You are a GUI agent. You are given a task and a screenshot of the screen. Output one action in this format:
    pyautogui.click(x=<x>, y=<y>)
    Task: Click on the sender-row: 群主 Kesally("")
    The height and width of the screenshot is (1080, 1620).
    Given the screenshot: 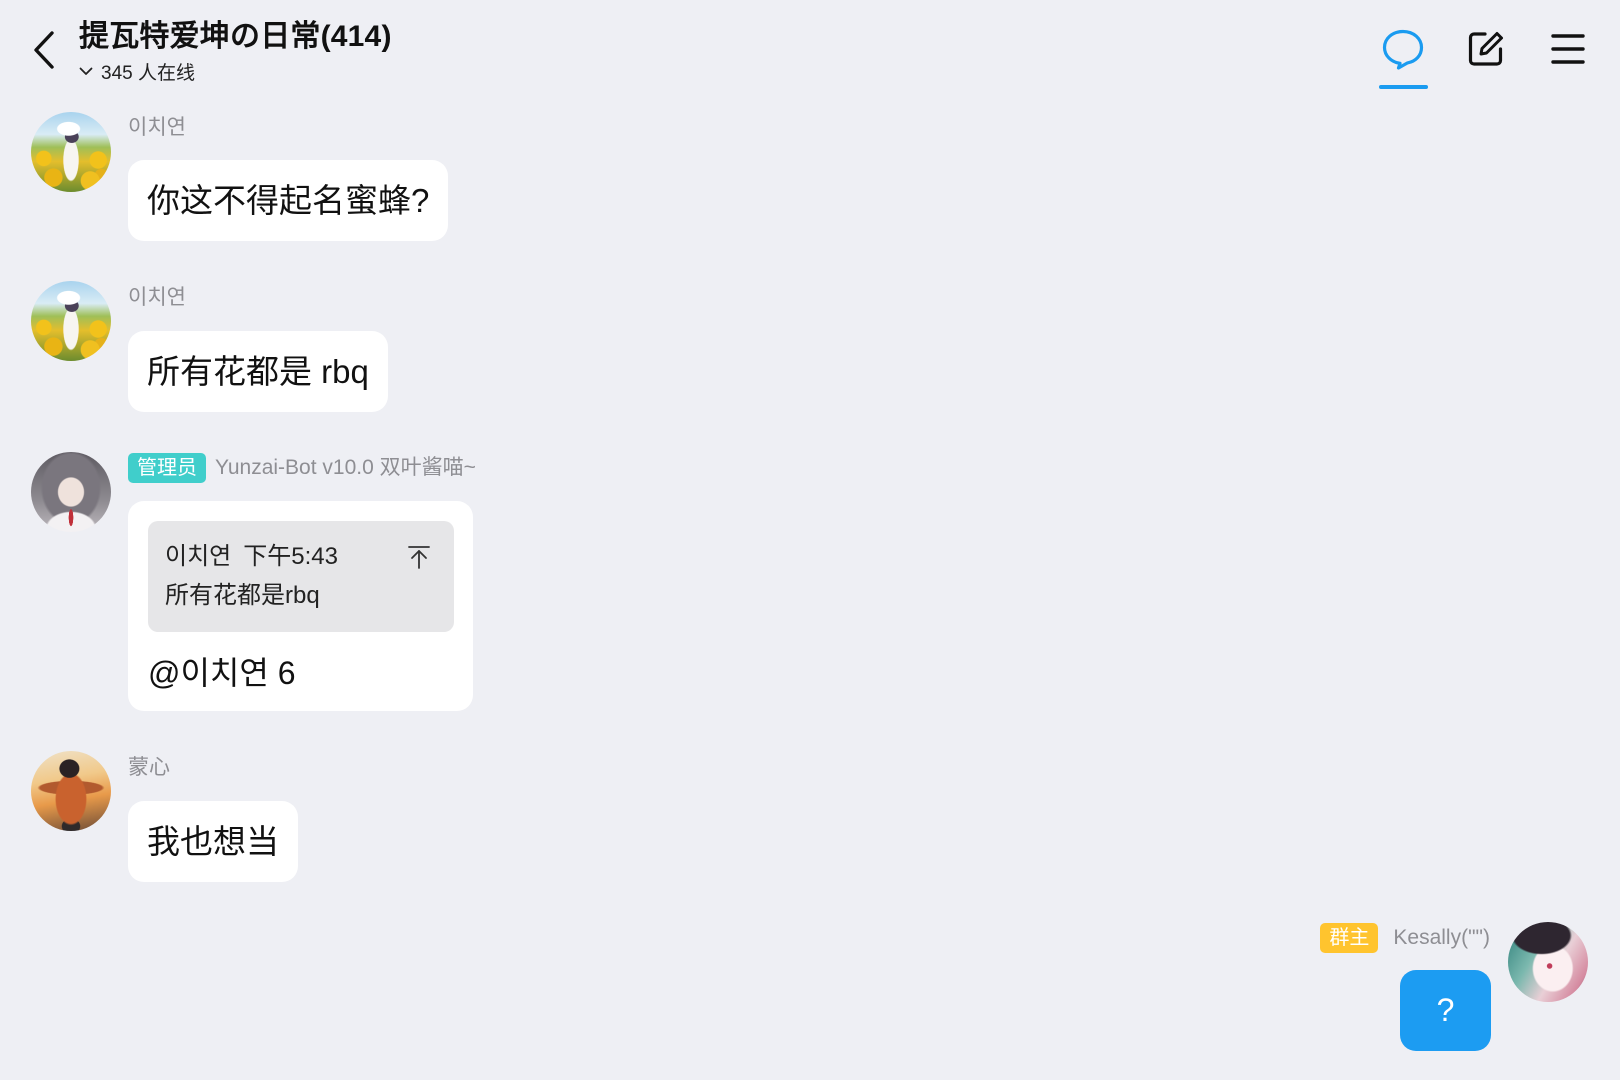 What is the action you would take?
    pyautogui.click(x=1405, y=938)
    